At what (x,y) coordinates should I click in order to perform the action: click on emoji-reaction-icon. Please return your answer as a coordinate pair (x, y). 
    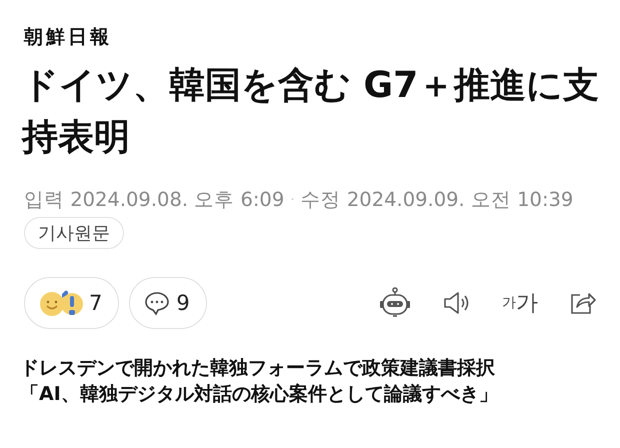
    Looking at the image, I should click on (61, 303).